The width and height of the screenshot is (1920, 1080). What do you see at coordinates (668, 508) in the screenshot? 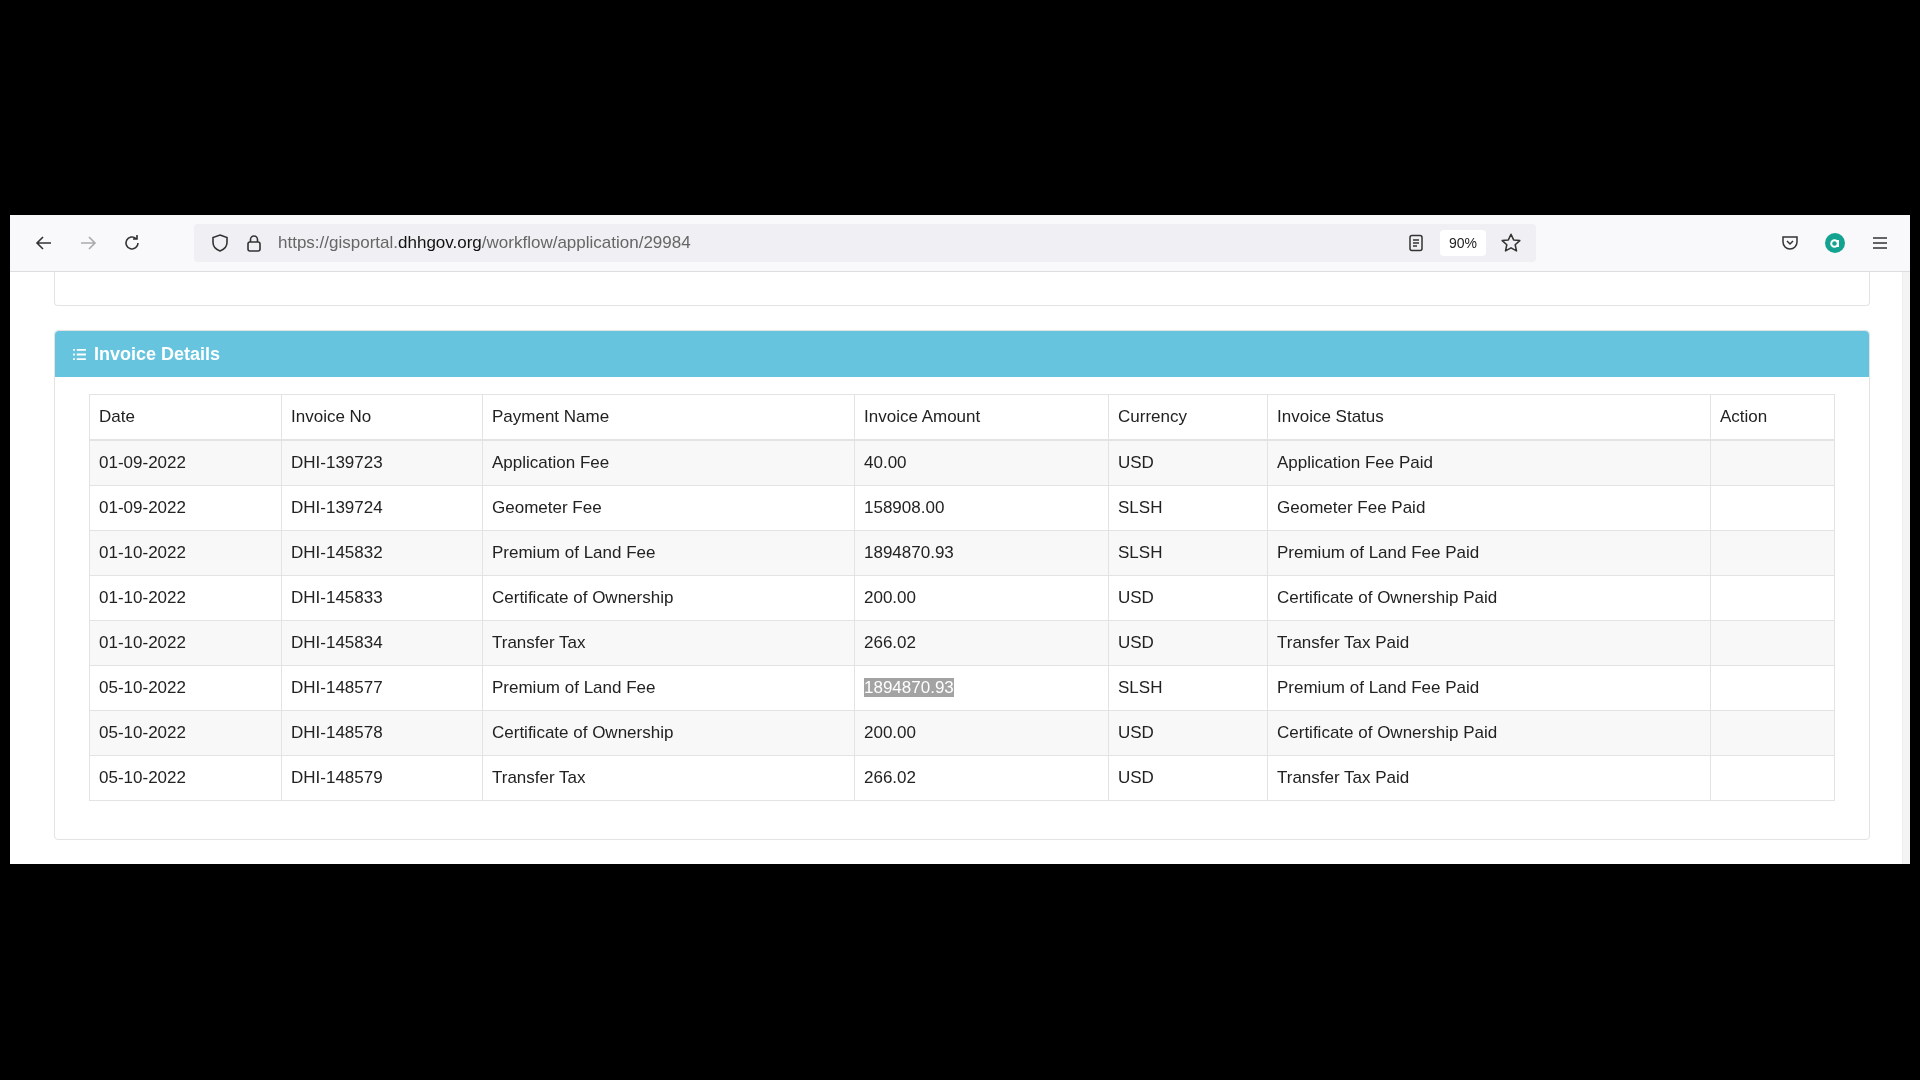
I see `table-cell: Geometer Fee` at bounding box center [668, 508].